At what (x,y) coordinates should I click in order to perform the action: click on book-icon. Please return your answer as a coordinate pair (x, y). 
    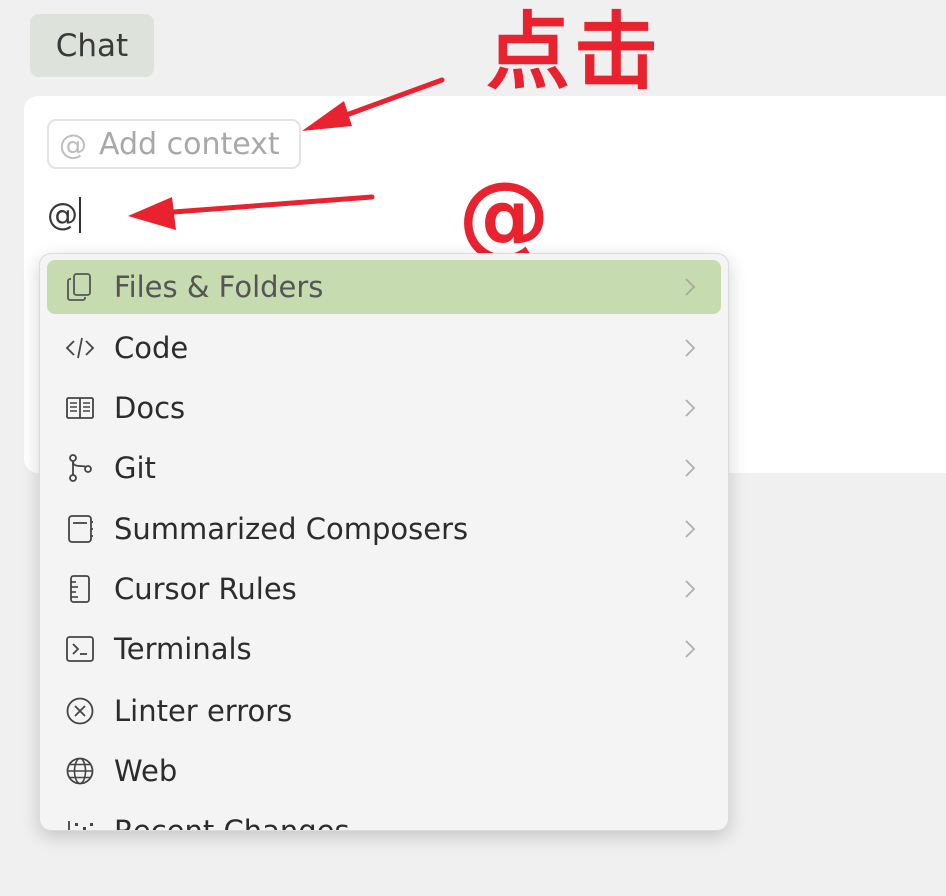
    Looking at the image, I should click on (80, 408).